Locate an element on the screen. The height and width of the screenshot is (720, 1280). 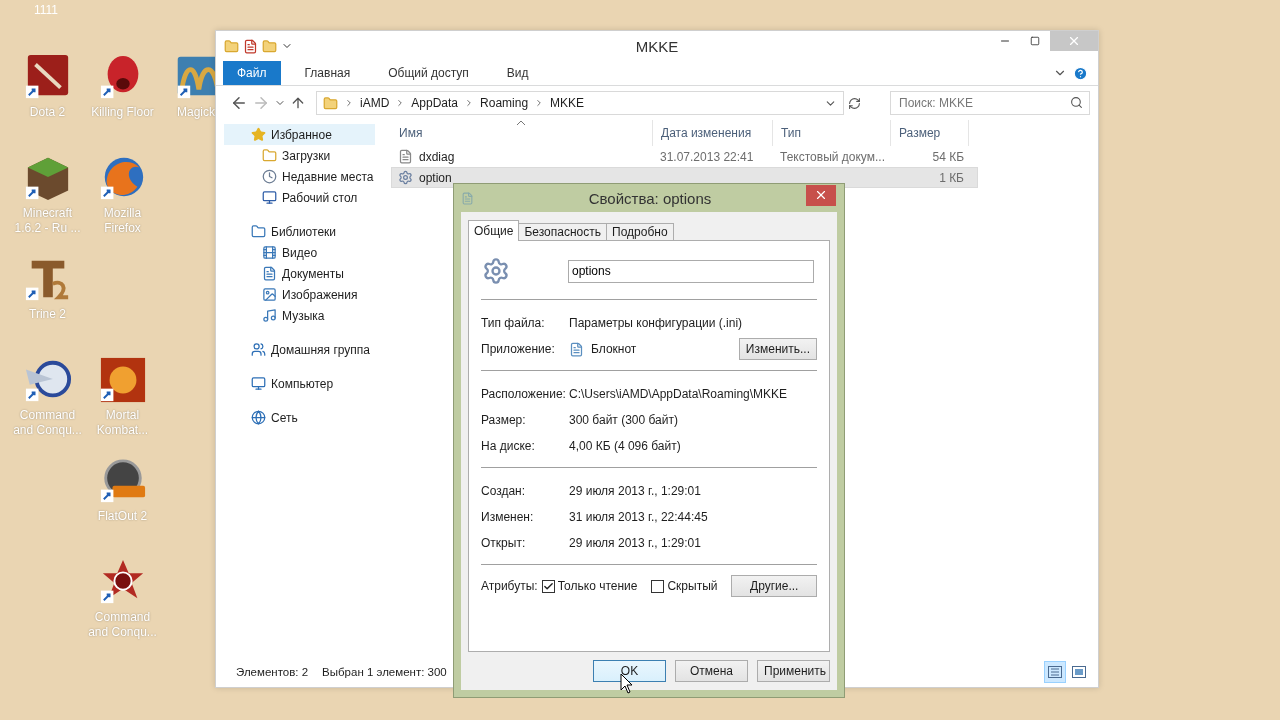
nav-item: Сеть is located at coordinates (299, 417).